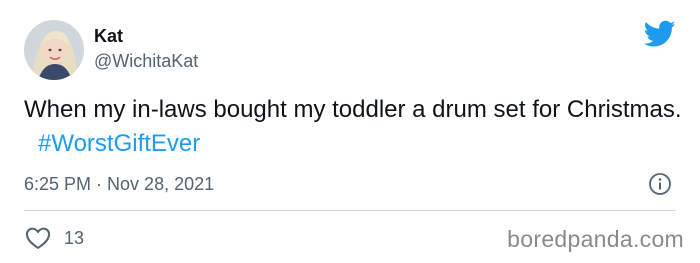 This screenshot has height=263, width=700. I want to click on tweet-time: 6:25 PM, so click(58, 184).